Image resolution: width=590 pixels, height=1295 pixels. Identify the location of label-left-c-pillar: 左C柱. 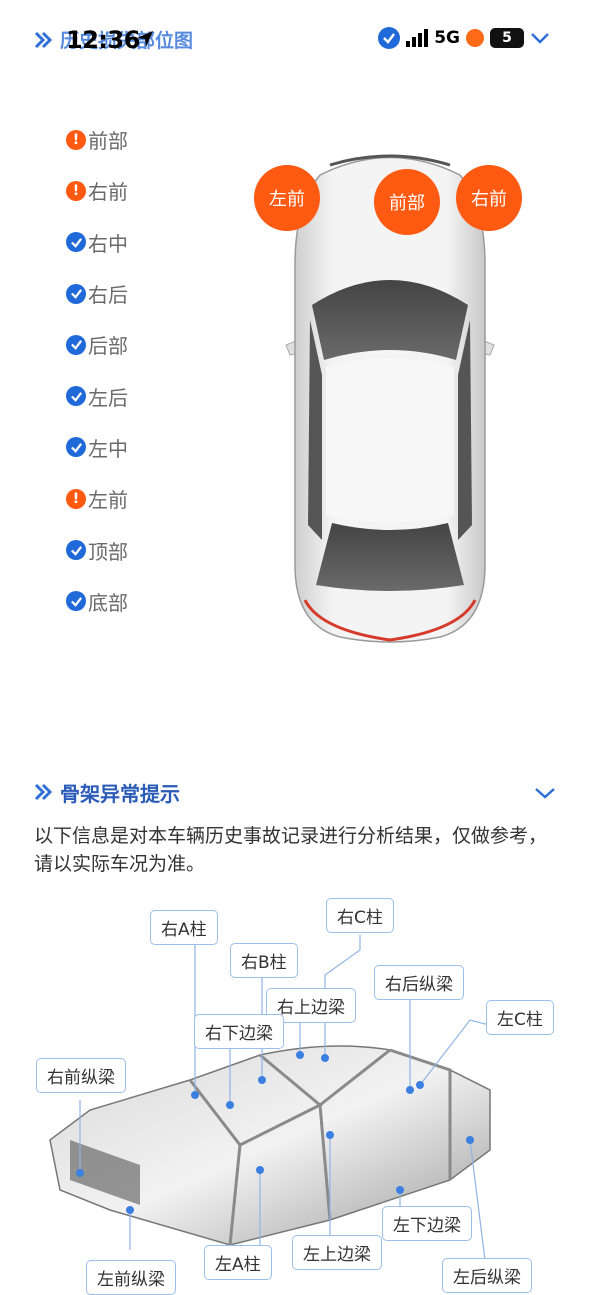
(520, 1017).